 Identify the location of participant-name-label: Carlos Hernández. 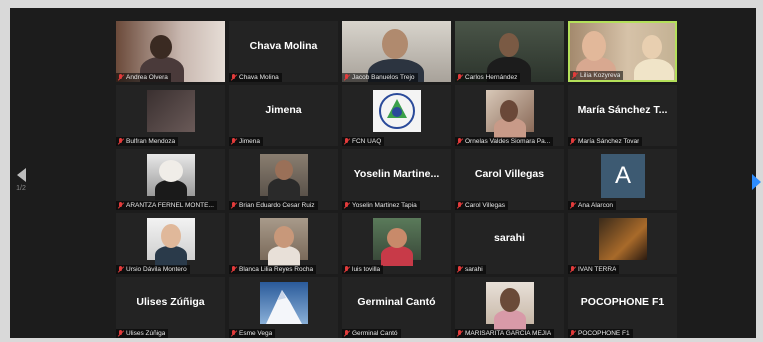
(488, 77).